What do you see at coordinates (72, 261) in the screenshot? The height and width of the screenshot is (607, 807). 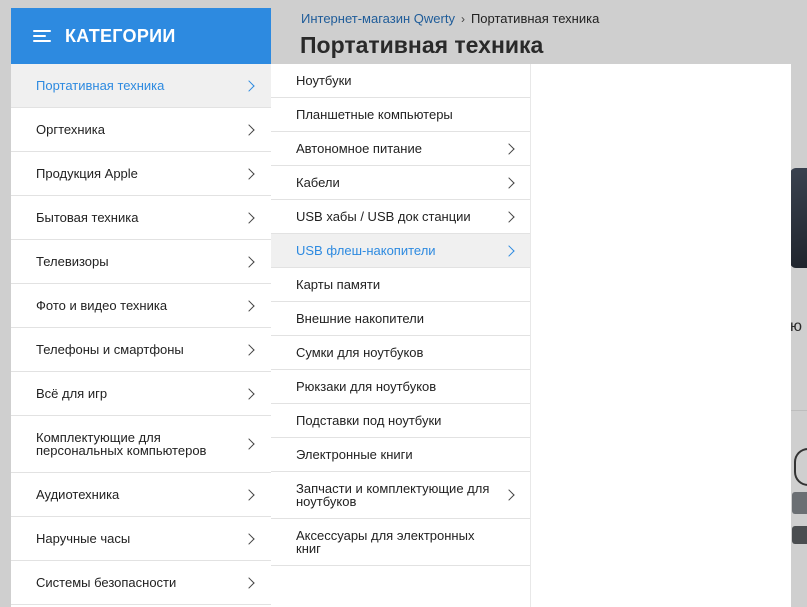 I see `category-item-label: Телевизоры` at bounding box center [72, 261].